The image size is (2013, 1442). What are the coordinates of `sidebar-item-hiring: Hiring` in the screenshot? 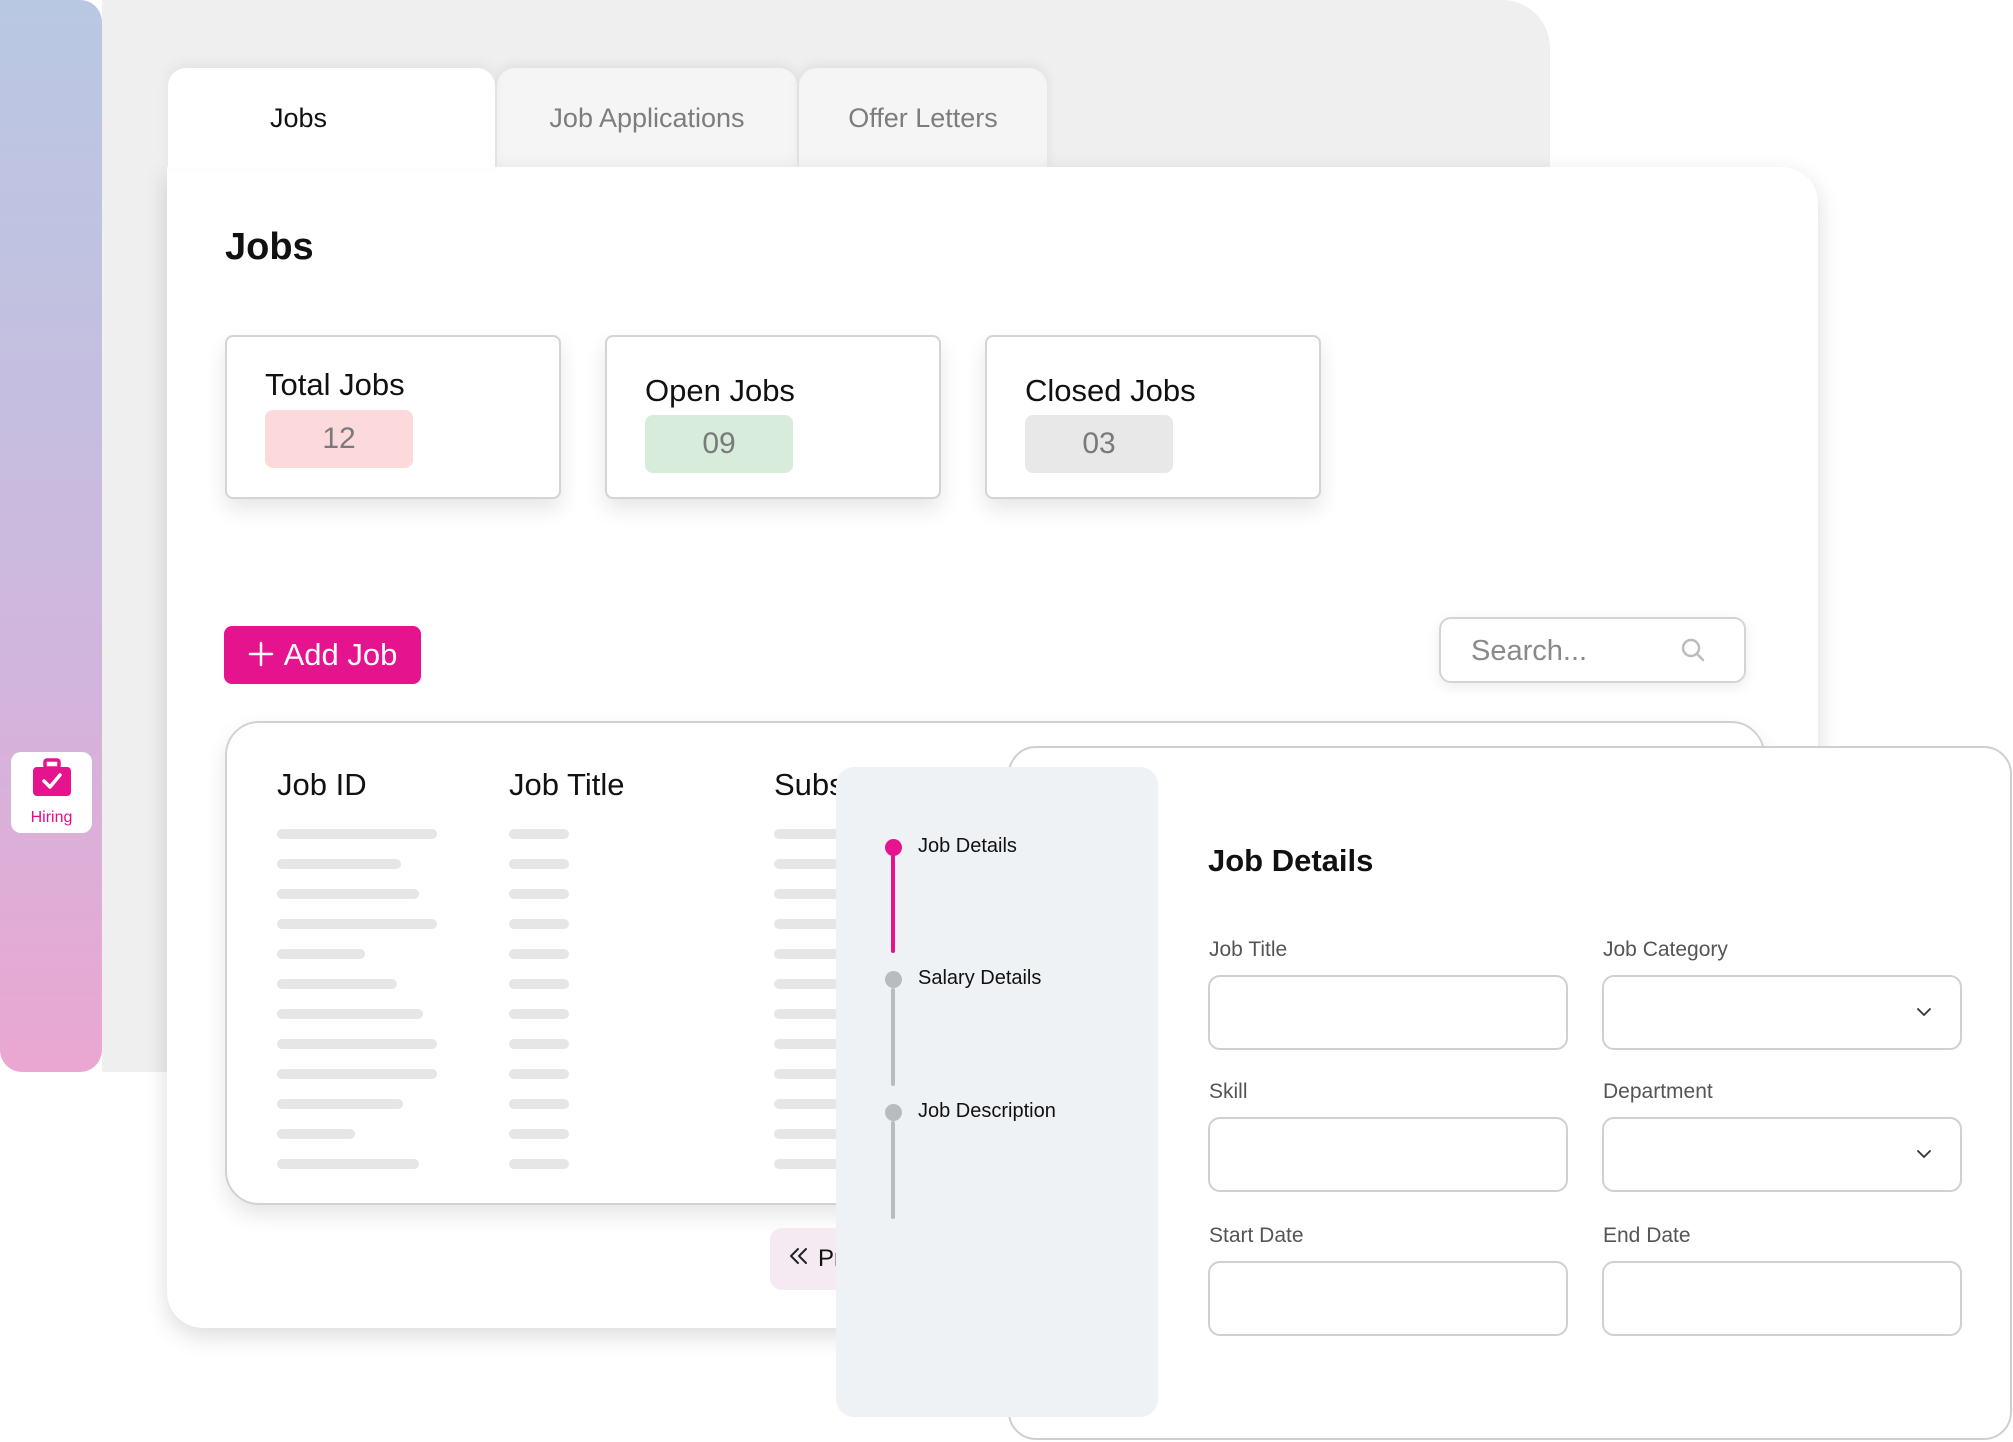 It's located at (51, 792).